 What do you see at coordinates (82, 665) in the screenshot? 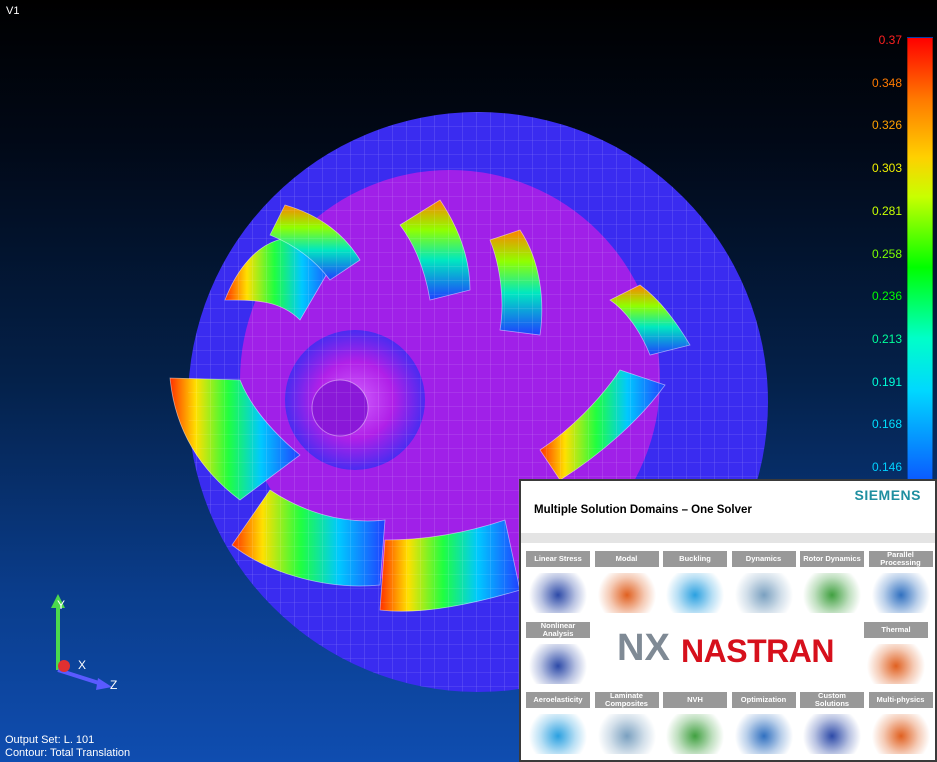
I see `axis-x-label: X` at bounding box center [82, 665].